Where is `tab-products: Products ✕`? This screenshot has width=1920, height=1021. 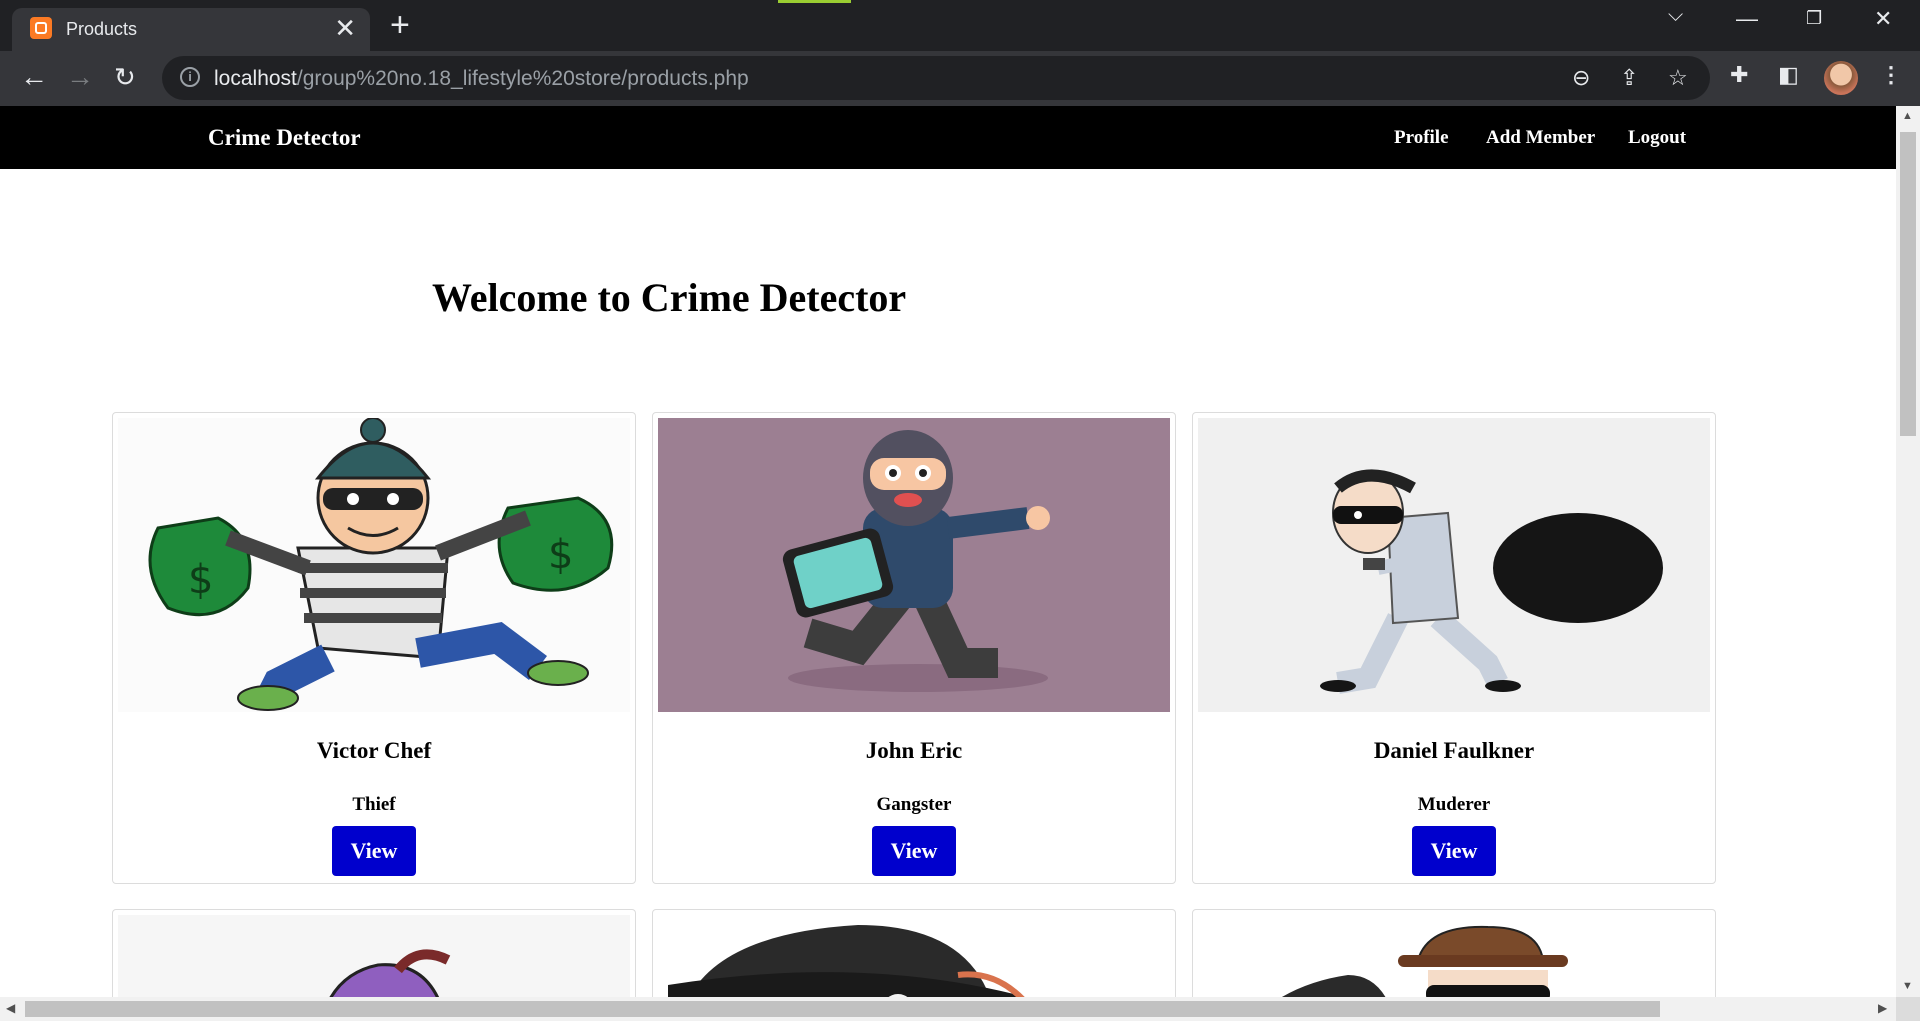 tab-products: Products ✕ is located at coordinates (191, 29).